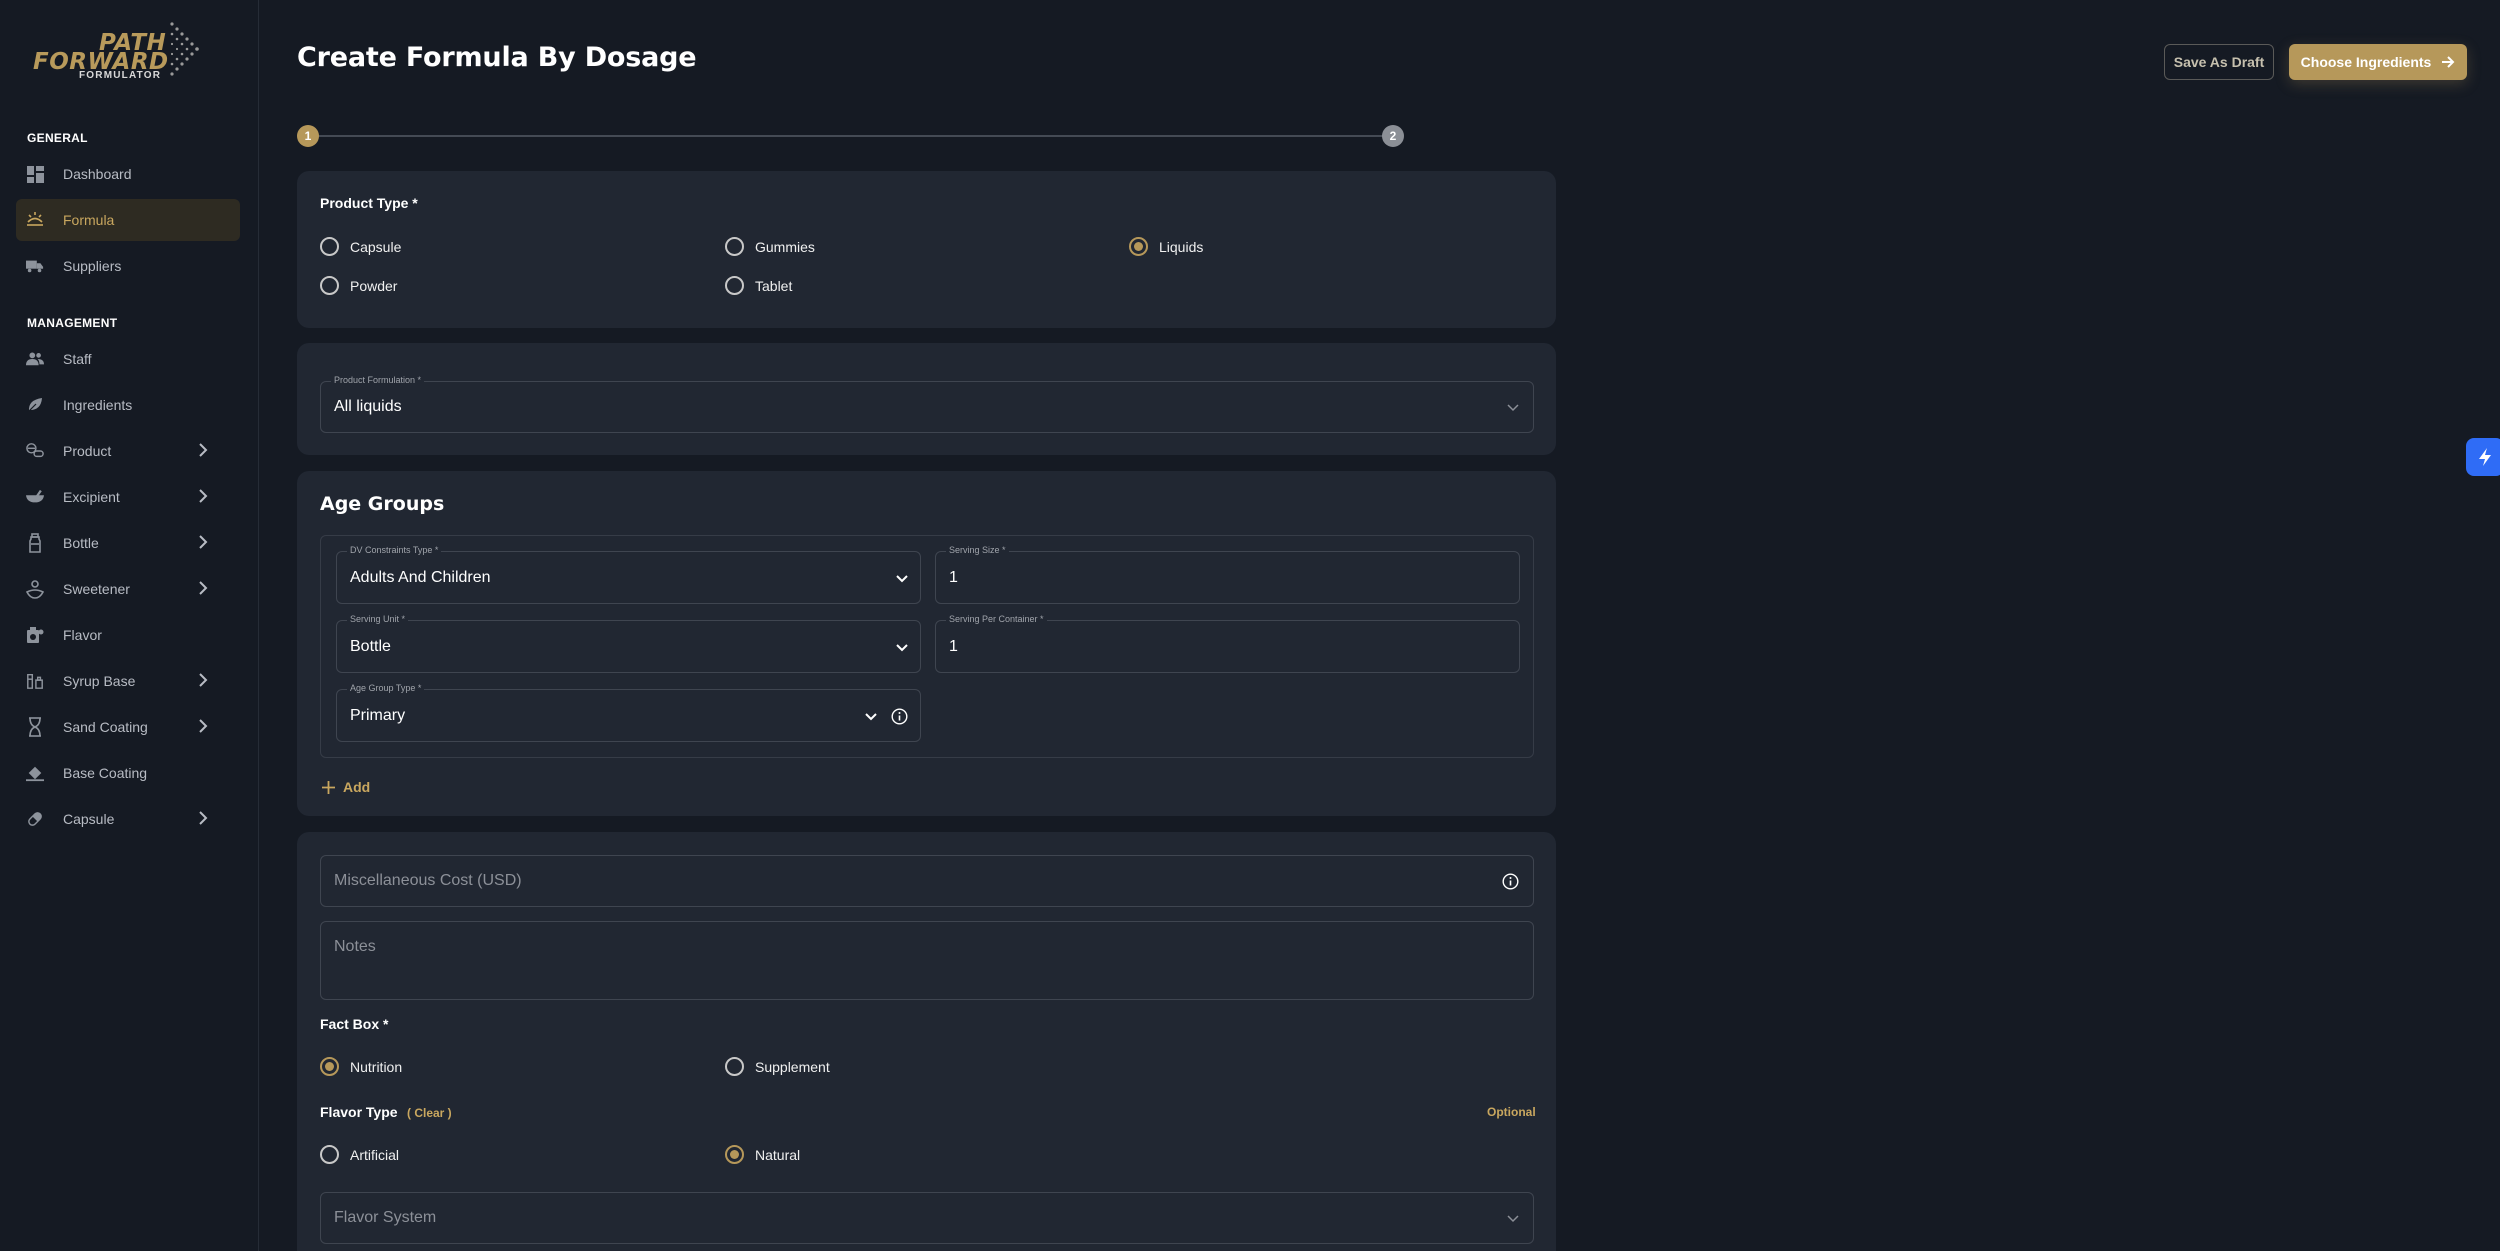 Image resolution: width=2500 pixels, height=1251 pixels. Describe the element at coordinates (2366, 62) in the screenshot. I see `choose-ingredients-label: Choose Ingredients` at that location.